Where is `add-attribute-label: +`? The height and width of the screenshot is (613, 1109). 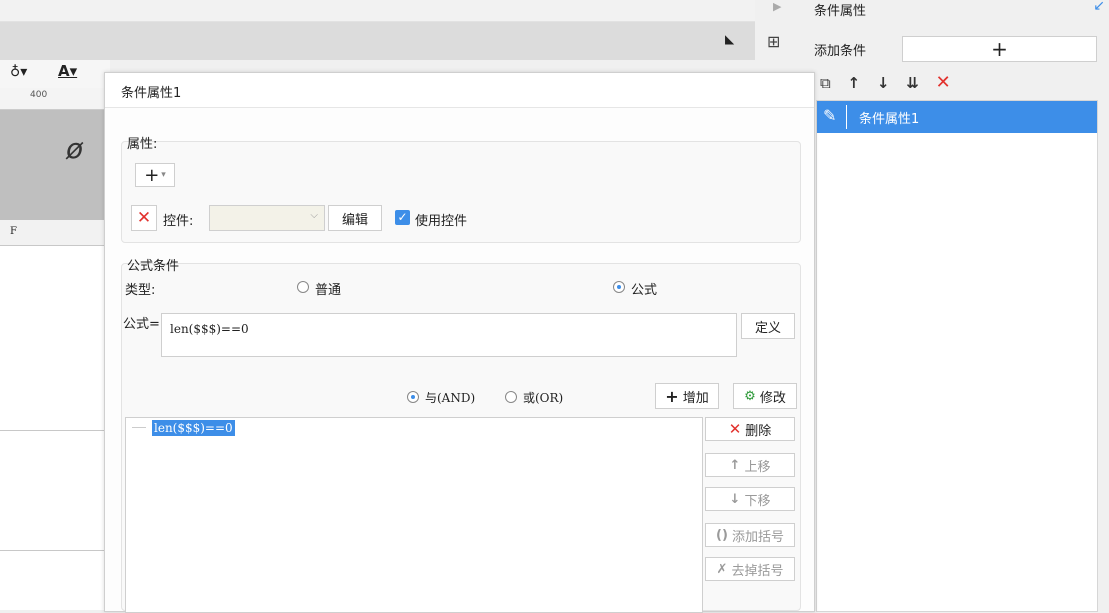
add-attribute-label: + is located at coordinates (152, 175).